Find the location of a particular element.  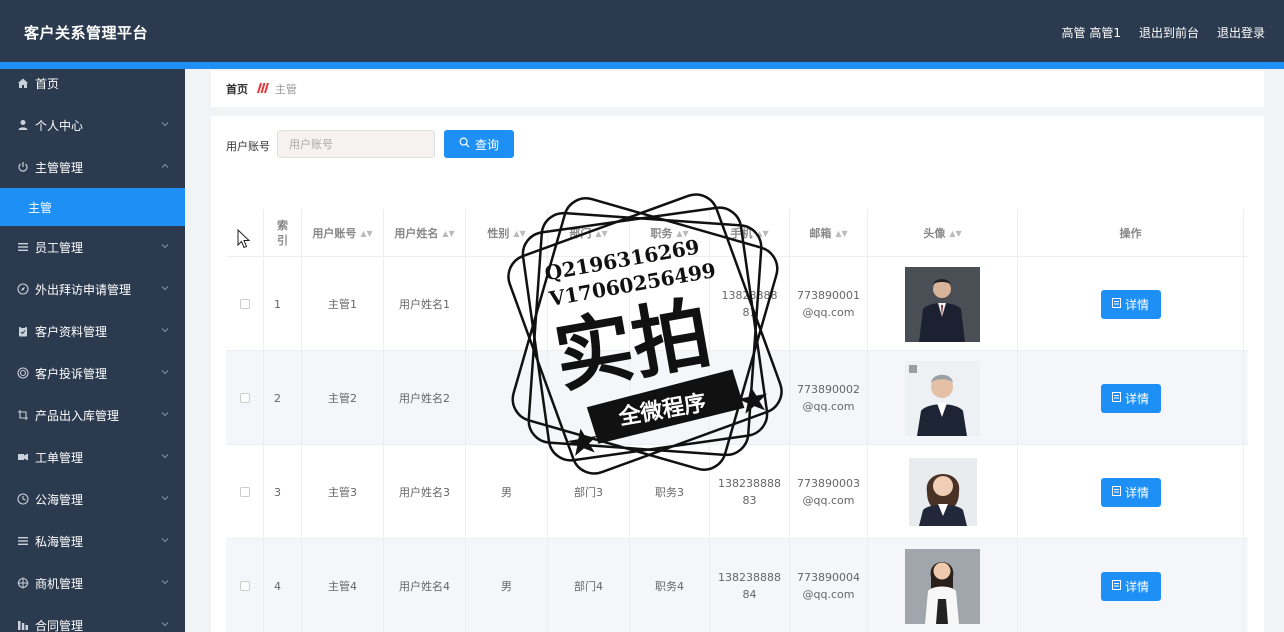

sidebar-item-complaints: 客户投诉管理 is located at coordinates (92, 373).